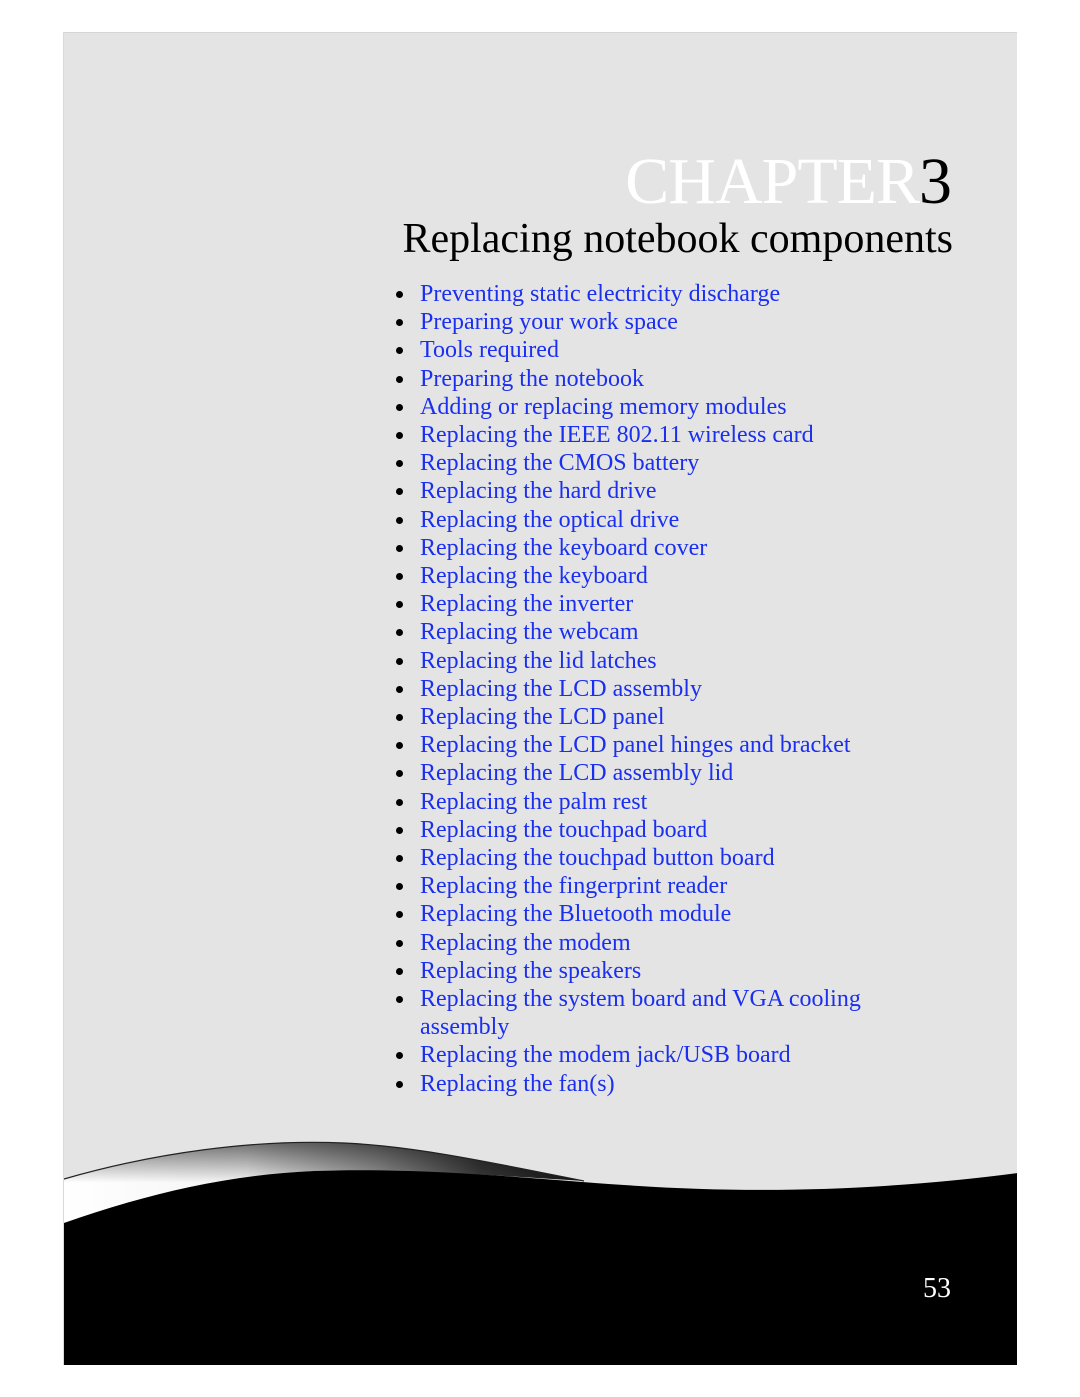 The image size is (1080, 1397). I want to click on footer-wave-graphic, so click(540, 1253).